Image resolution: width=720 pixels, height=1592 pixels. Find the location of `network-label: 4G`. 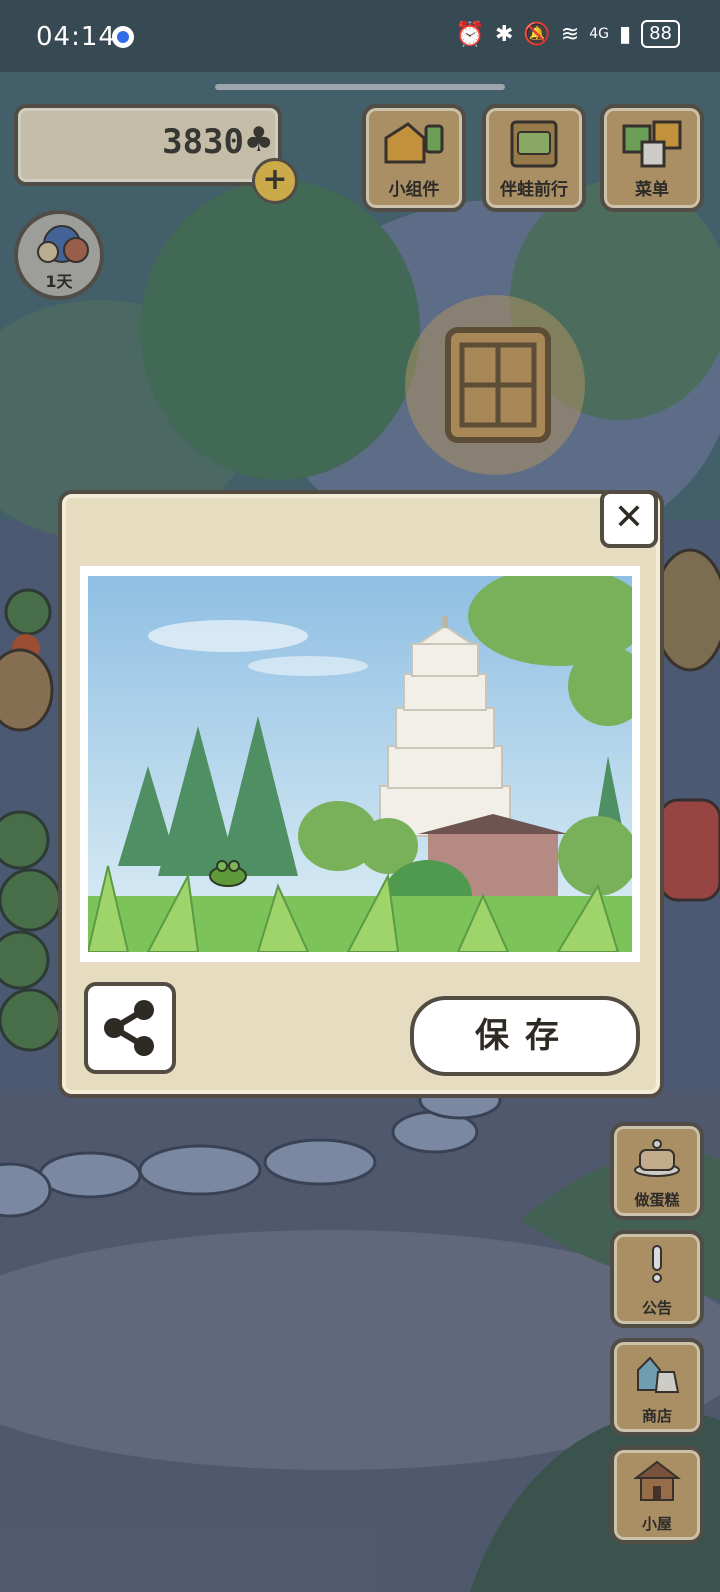

network-label: 4G is located at coordinates (599, 34).